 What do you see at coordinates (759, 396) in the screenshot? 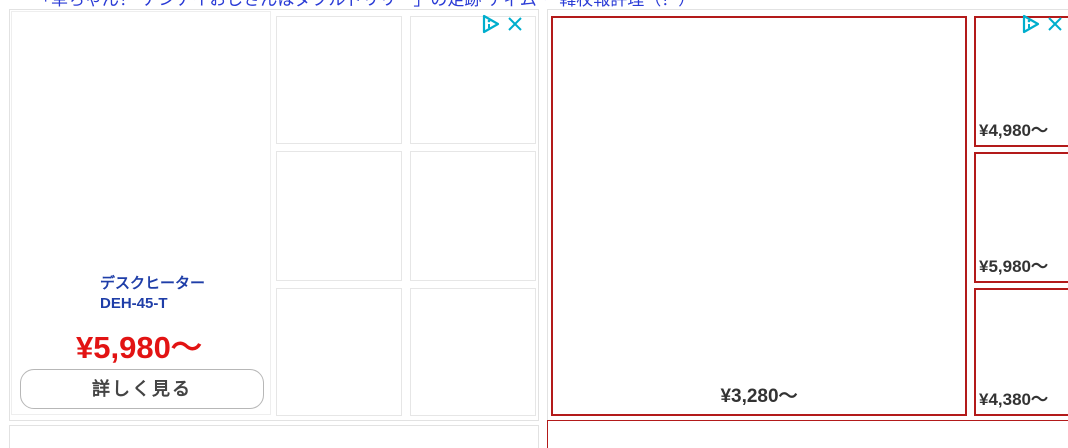
I see `product-price: ¥3,280〜` at bounding box center [759, 396].